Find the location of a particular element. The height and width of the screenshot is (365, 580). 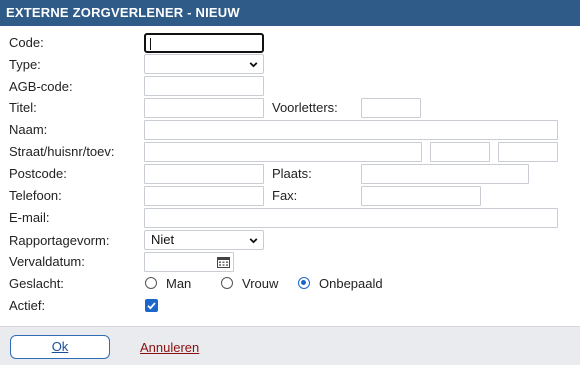

straat-label: Straat/huisnr/toev: is located at coordinates (62, 151).